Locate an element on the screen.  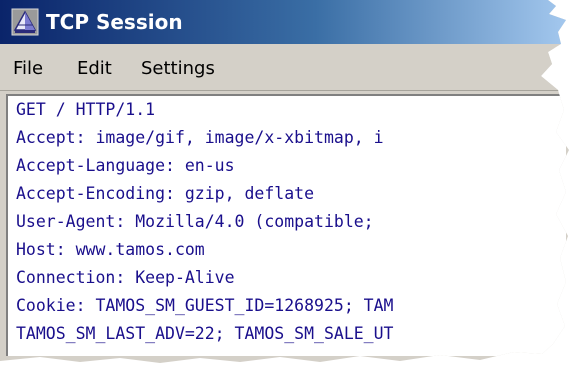
session-line-cookie: Cookie: TAMOS_SM_GUEST_ID=1268925; TAM is located at coordinates (205, 305).